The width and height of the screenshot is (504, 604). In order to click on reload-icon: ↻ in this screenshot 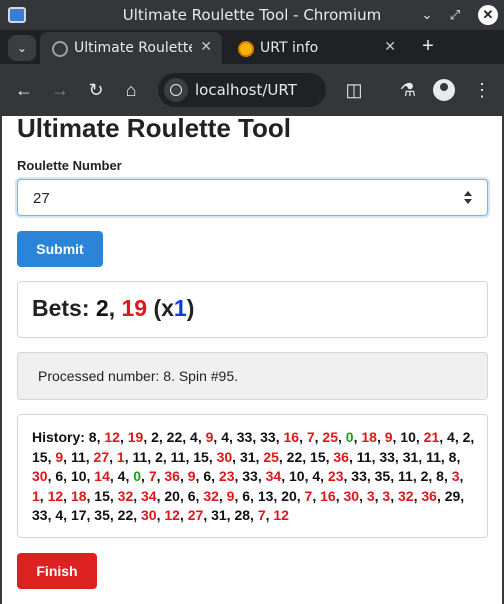, I will do `click(96, 90)`.